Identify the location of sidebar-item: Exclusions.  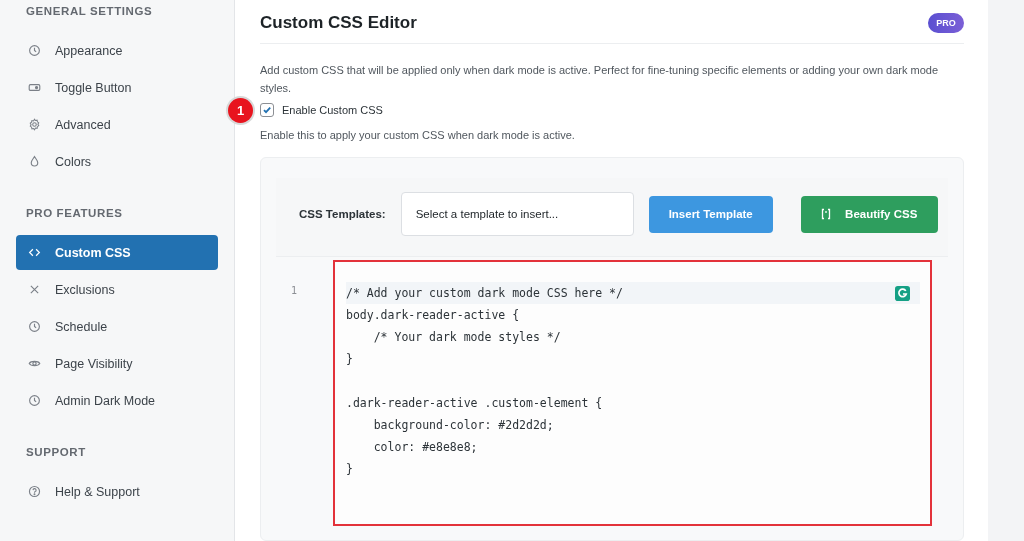
(117, 289).